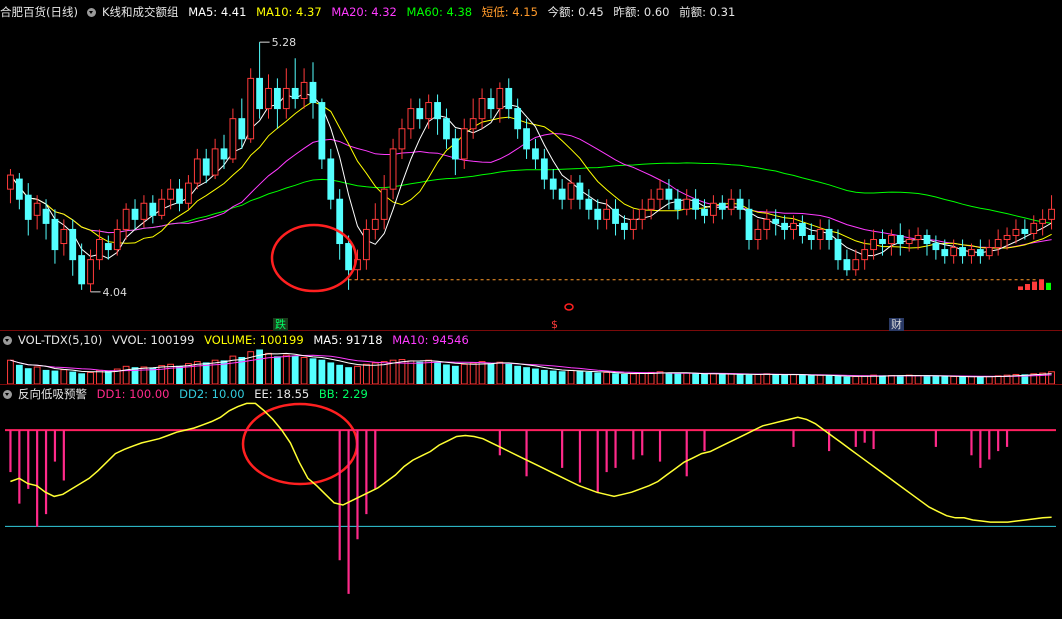 This screenshot has width=1062, height=619. I want to click on indicator-menu-icon, so click(91, 12).